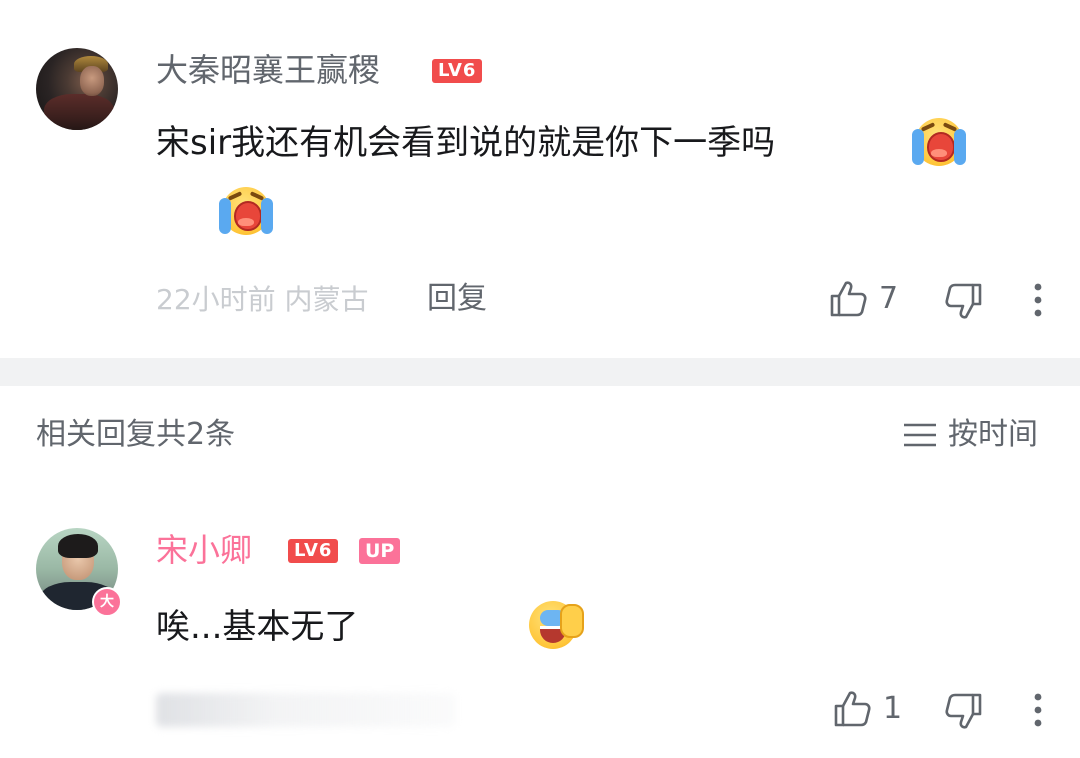 The image size is (1080, 758). What do you see at coordinates (216, 299) in the screenshot?
I see `comment-time: 22小时前` at bounding box center [216, 299].